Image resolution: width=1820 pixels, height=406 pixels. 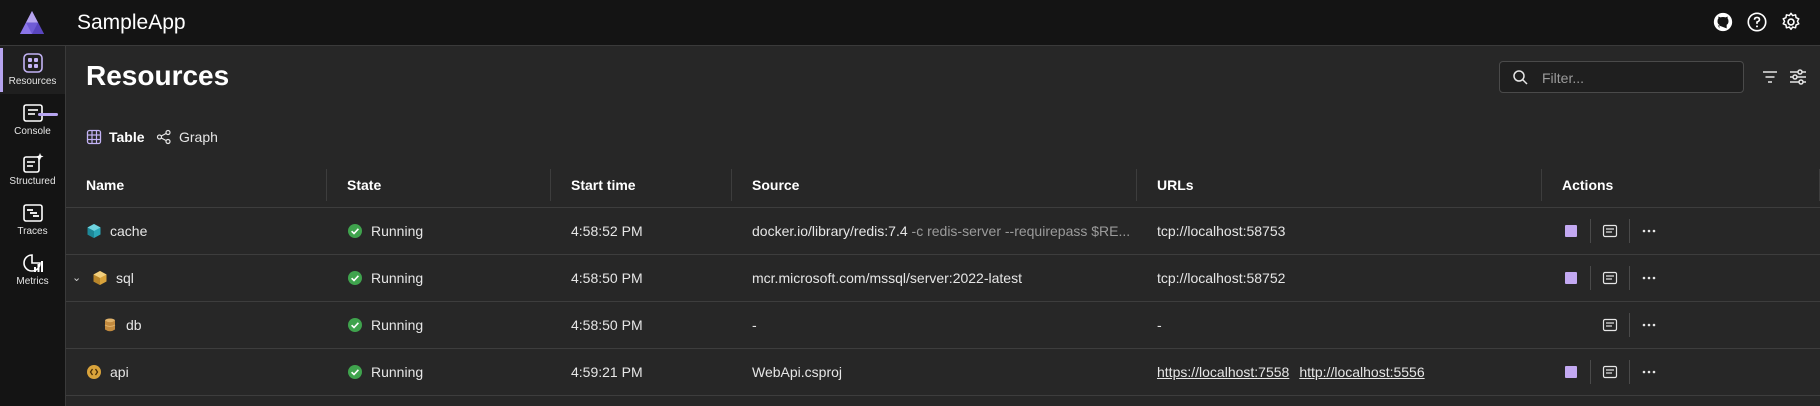 What do you see at coordinates (910, 23) in the screenshot?
I see `top-bar: SampleApp` at bounding box center [910, 23].